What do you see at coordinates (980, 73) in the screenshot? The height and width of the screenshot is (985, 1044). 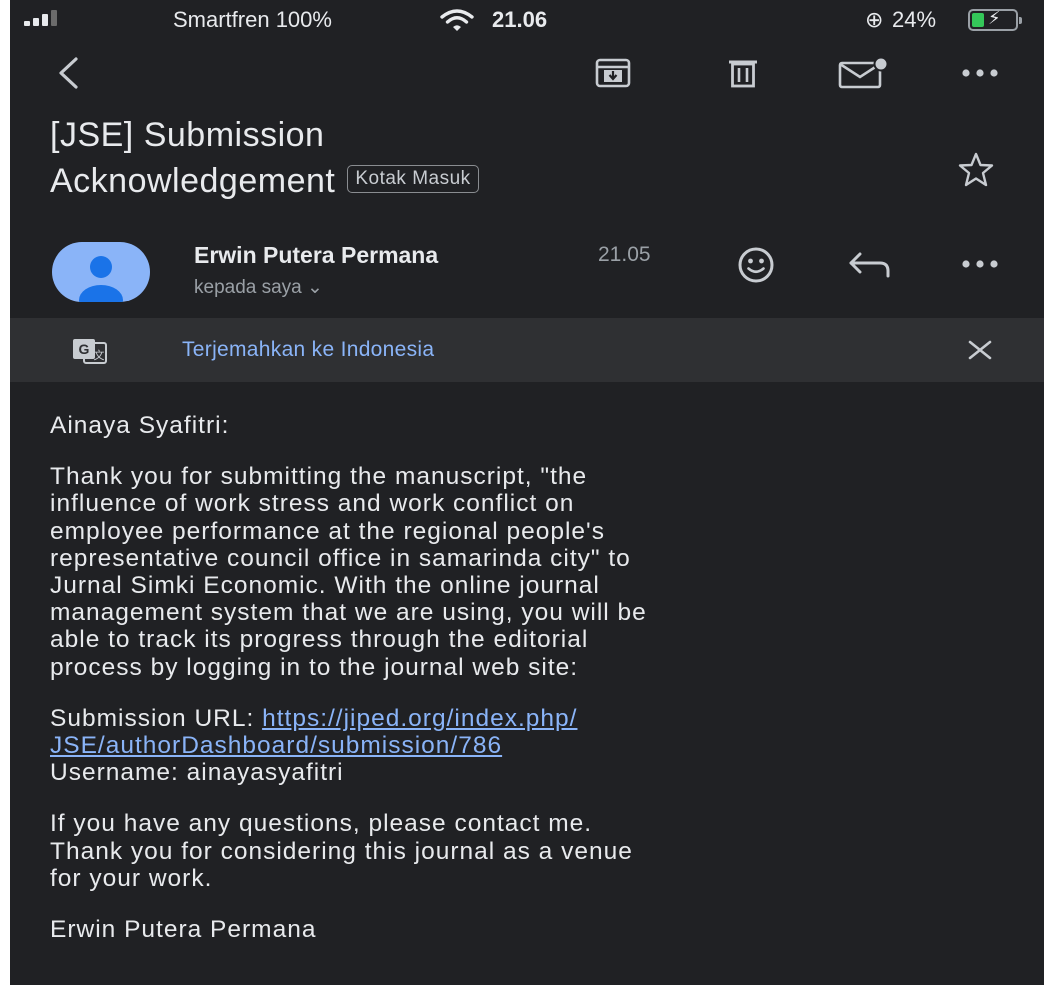 I see `more-horizontal-icon` at bounding box center [980, 73].